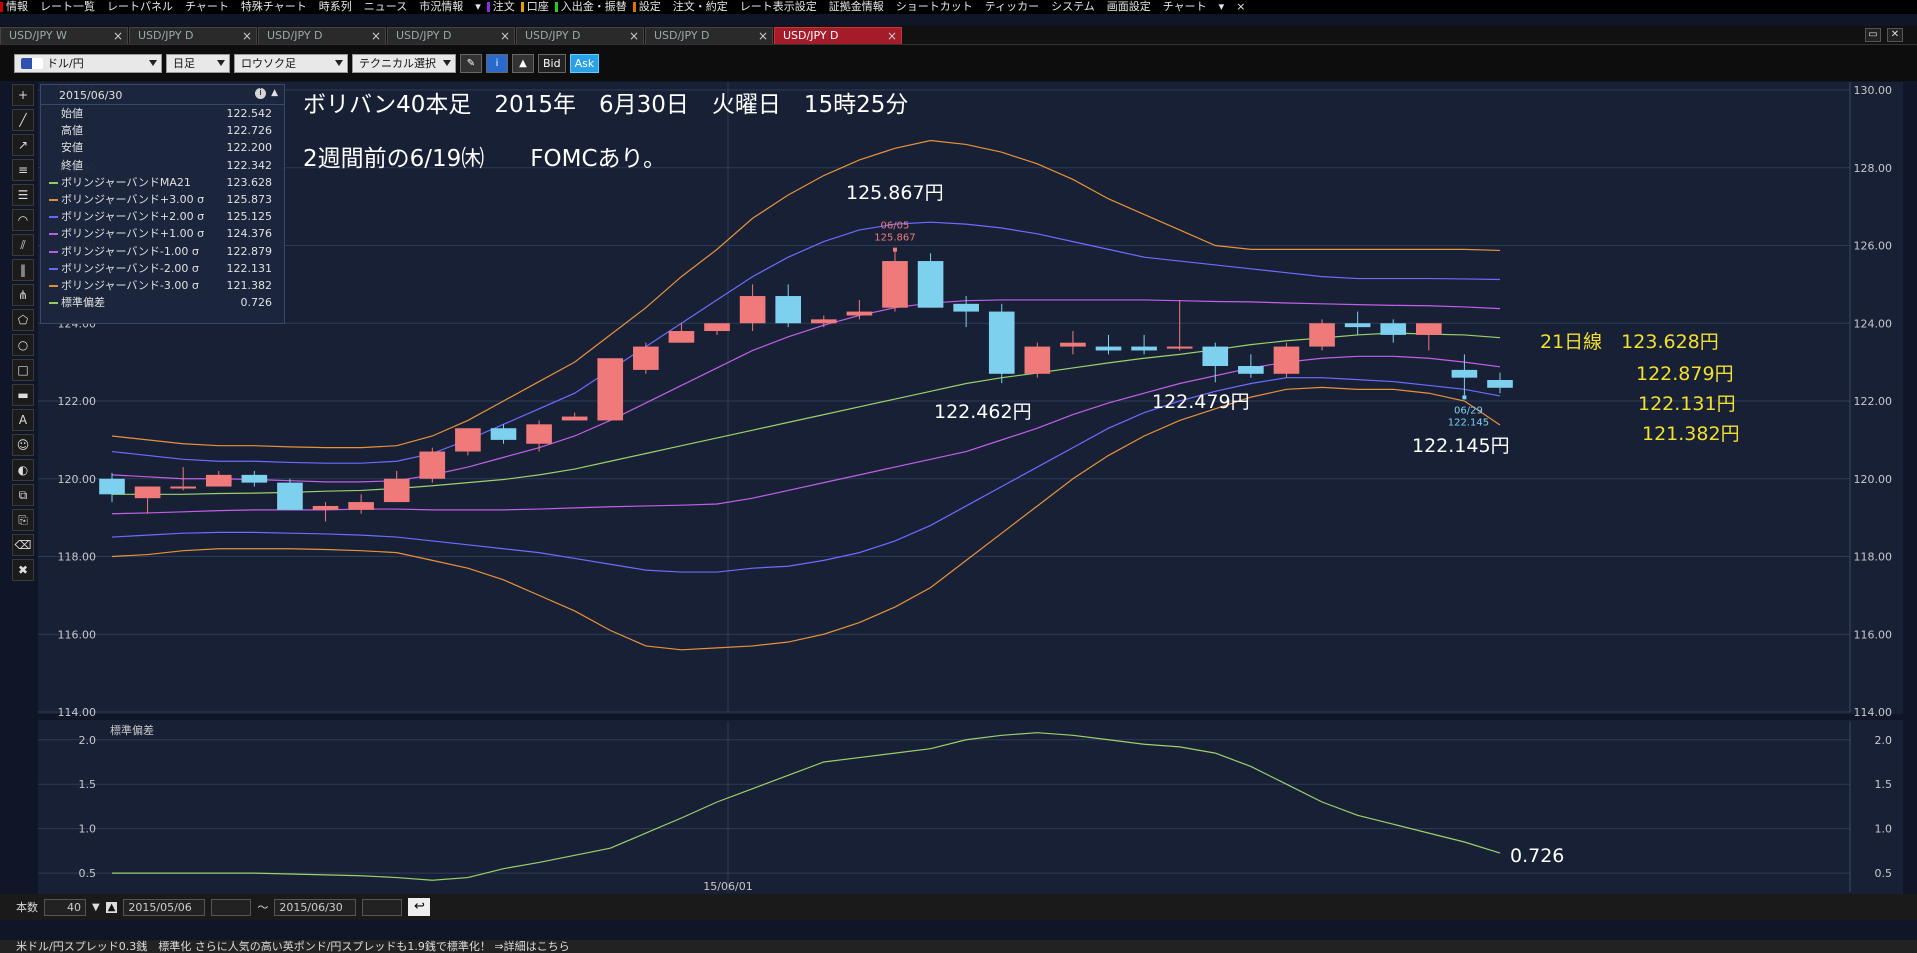  I want to click on menu-item: 証拠金情報, so click(856, 7).